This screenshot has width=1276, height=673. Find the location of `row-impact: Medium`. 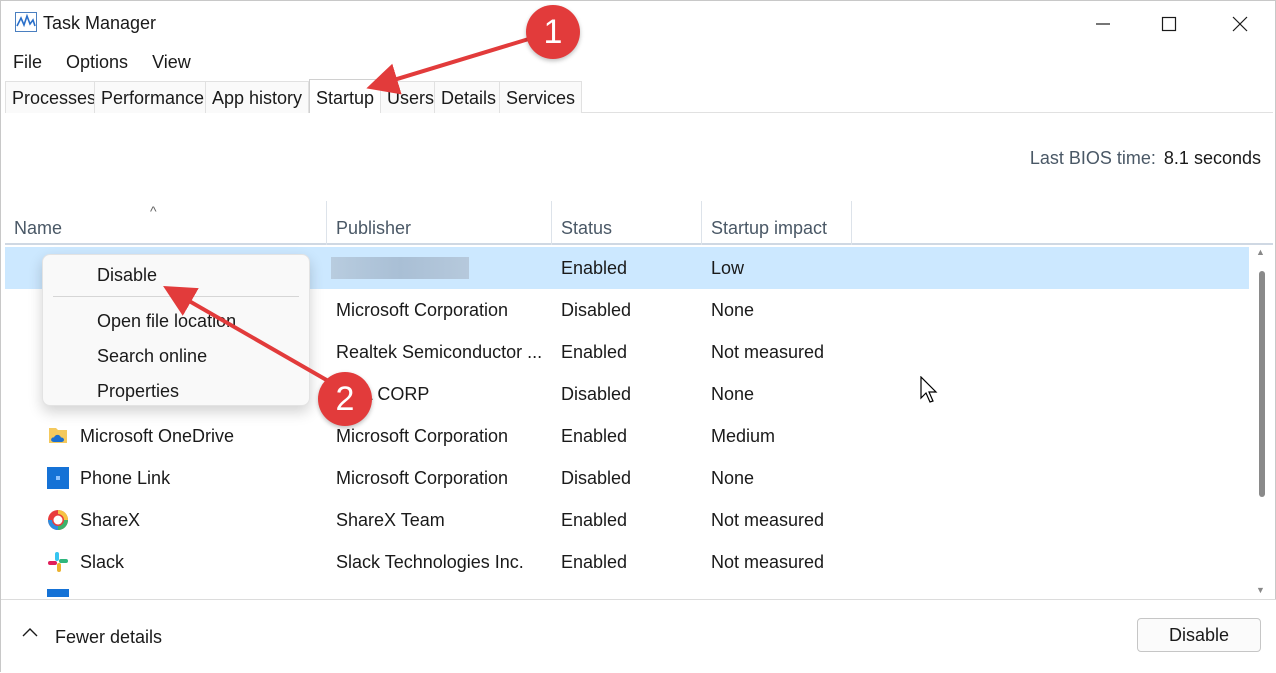

row-impact: Medium is located at coordinates (743, 436).